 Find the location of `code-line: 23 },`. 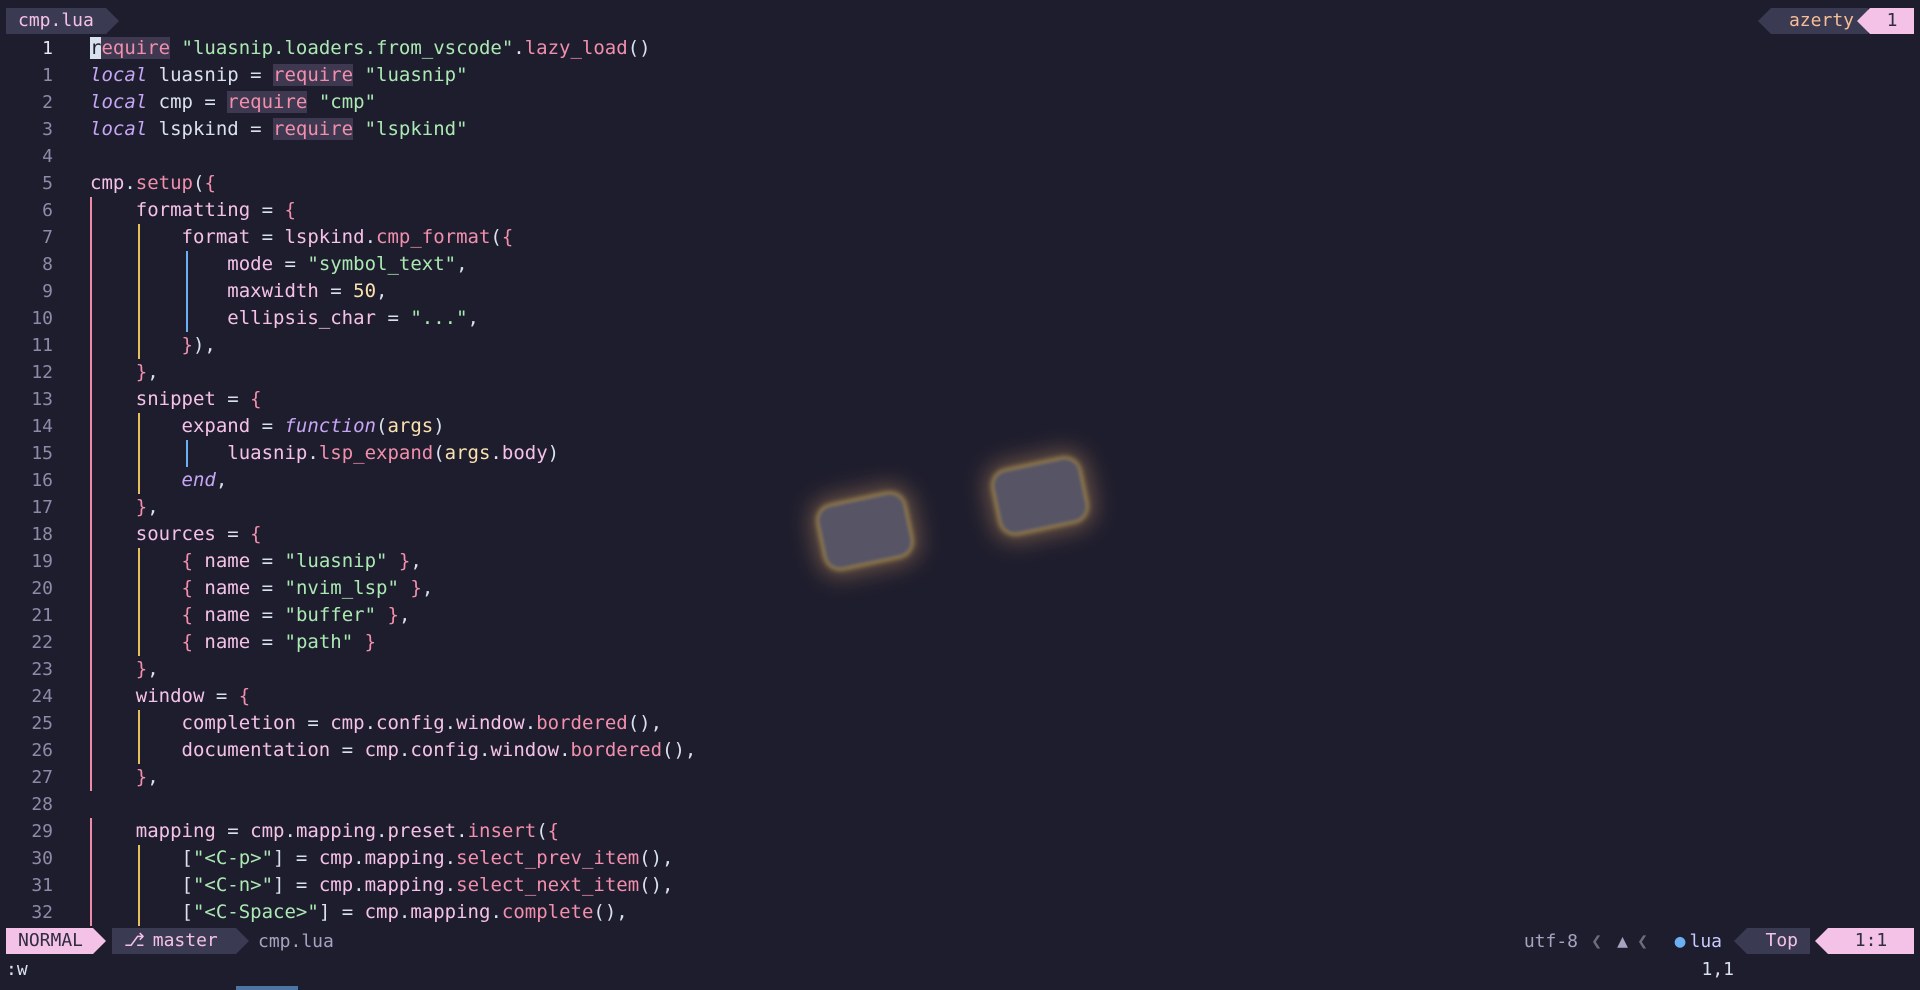

code-line: 23 }, is located at coordinates (960, 669).